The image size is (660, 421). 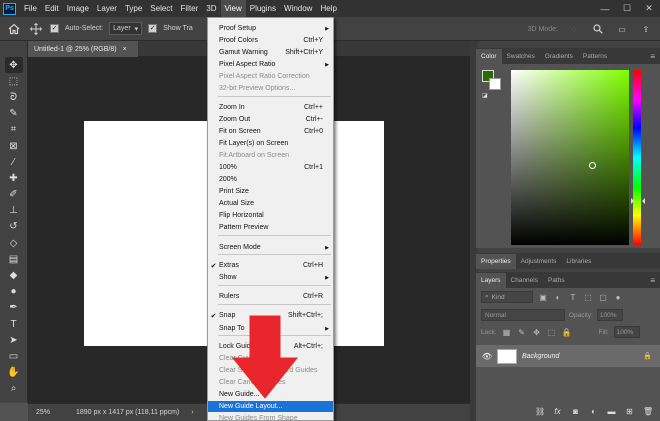 What do you see at coordinates (270, 215) in the screenshot?
I see `menu-item-flip-horizontal: Flip Horizontal` at bounding box center [270, 215].